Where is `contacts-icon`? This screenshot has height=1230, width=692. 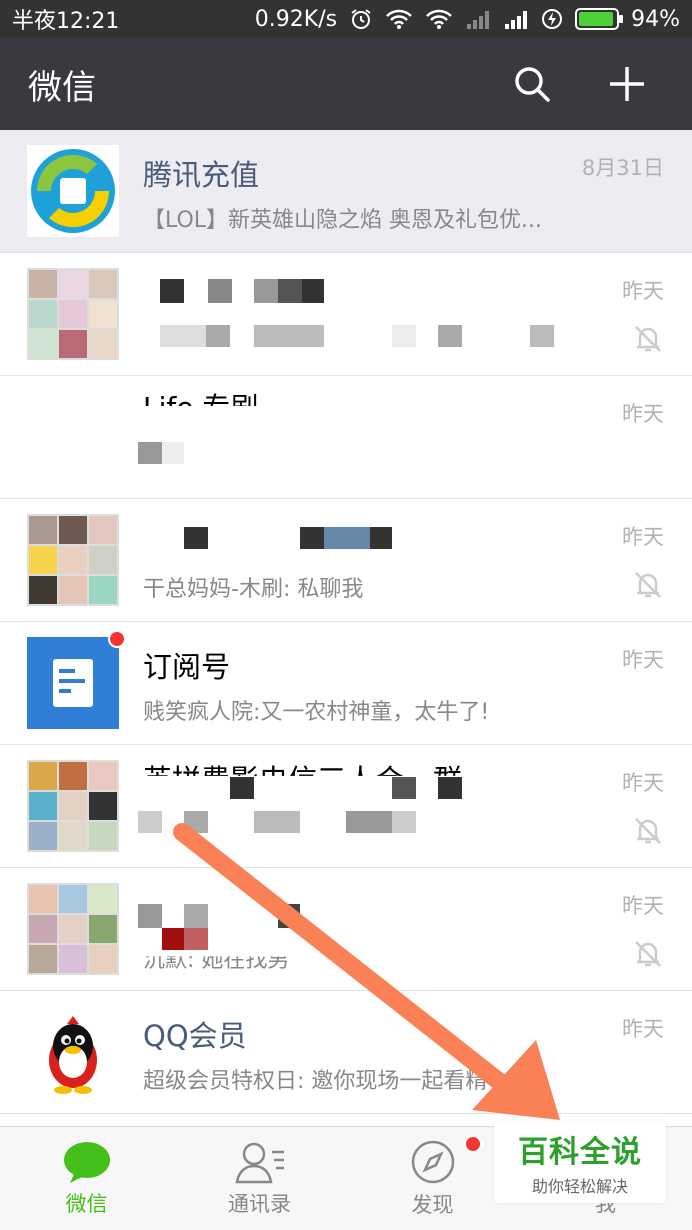 contacts-icon is located at coordinates (259, 1162).